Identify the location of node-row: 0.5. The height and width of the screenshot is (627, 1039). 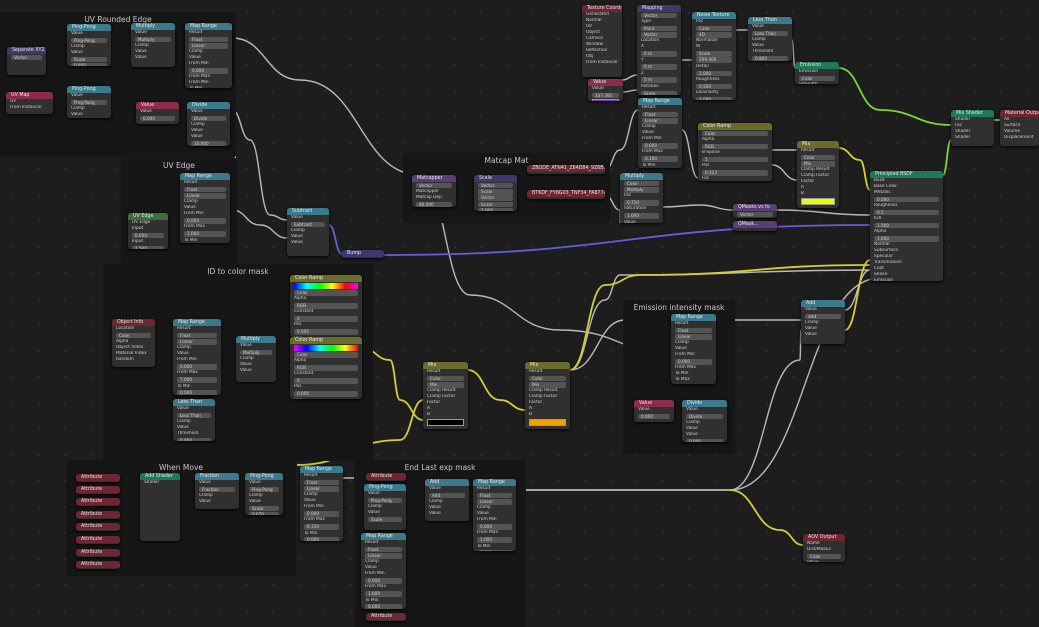
(906, 212).